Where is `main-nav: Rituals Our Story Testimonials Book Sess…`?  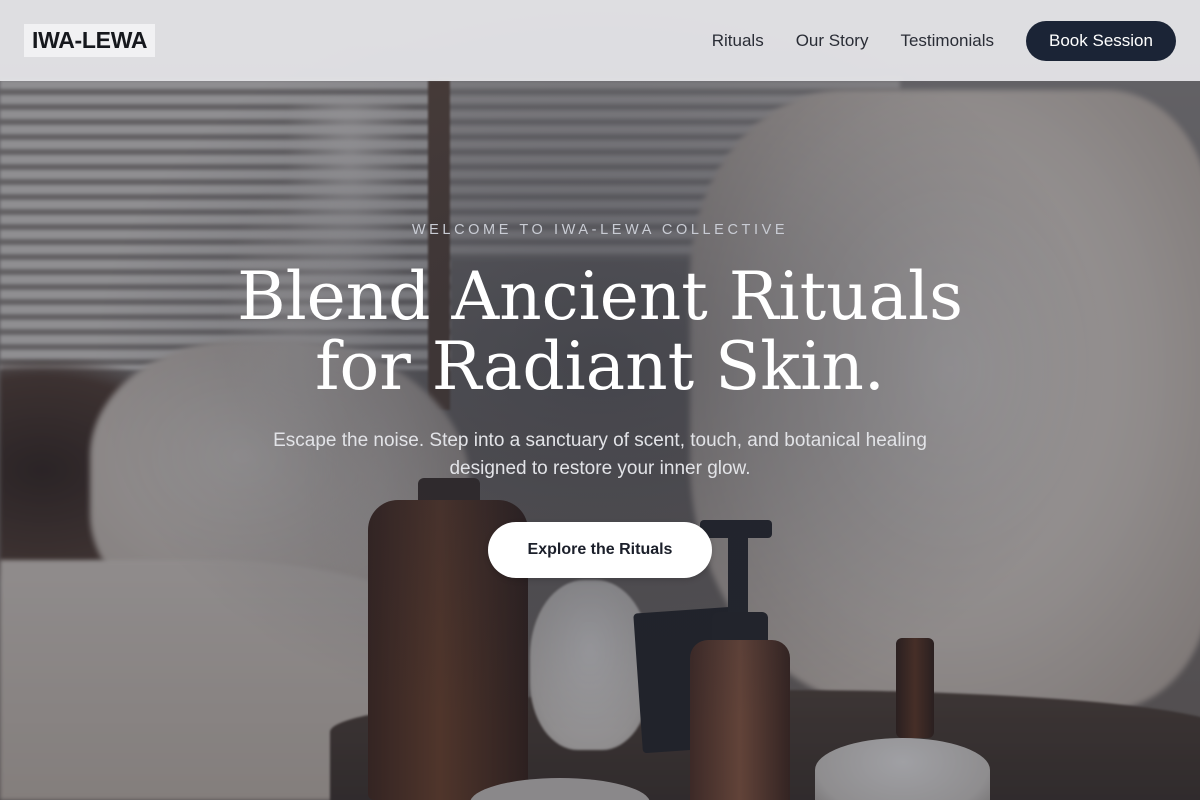 main-nav: Rituals Our Story Testimonials Book Sess… is located at coordinates (944, 40).